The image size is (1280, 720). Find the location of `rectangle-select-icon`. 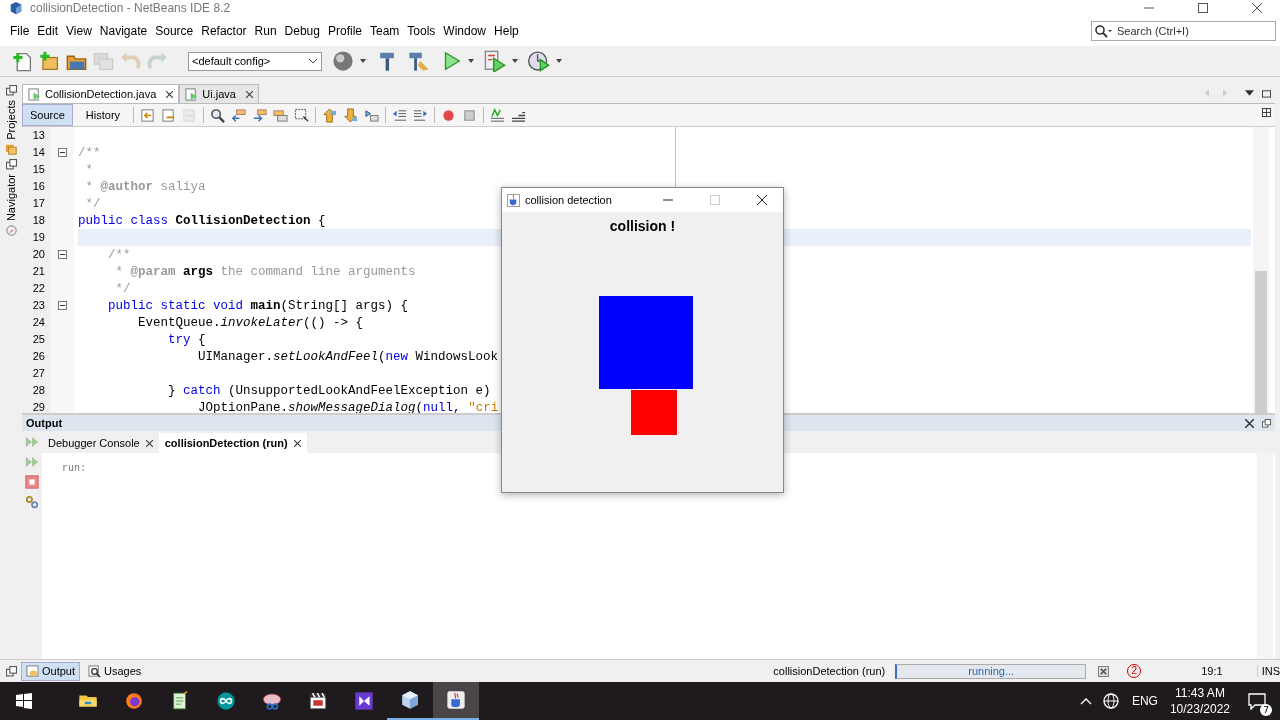

rectangle-select-icon is located at coordinates (302, 115).